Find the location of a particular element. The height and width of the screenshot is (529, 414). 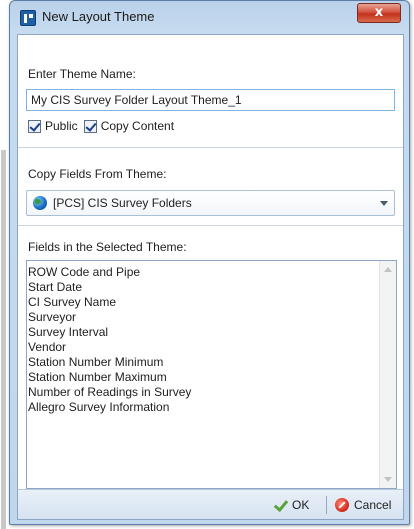

footer-divider is located at coordinates (326, 505).